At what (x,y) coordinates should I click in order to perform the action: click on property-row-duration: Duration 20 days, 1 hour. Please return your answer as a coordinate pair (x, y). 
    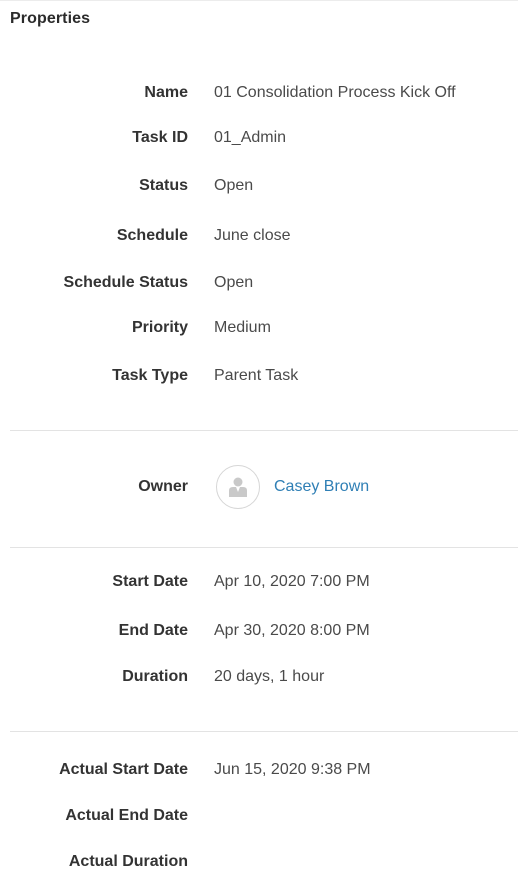
    Looking at the image, I should click on (259, 677).